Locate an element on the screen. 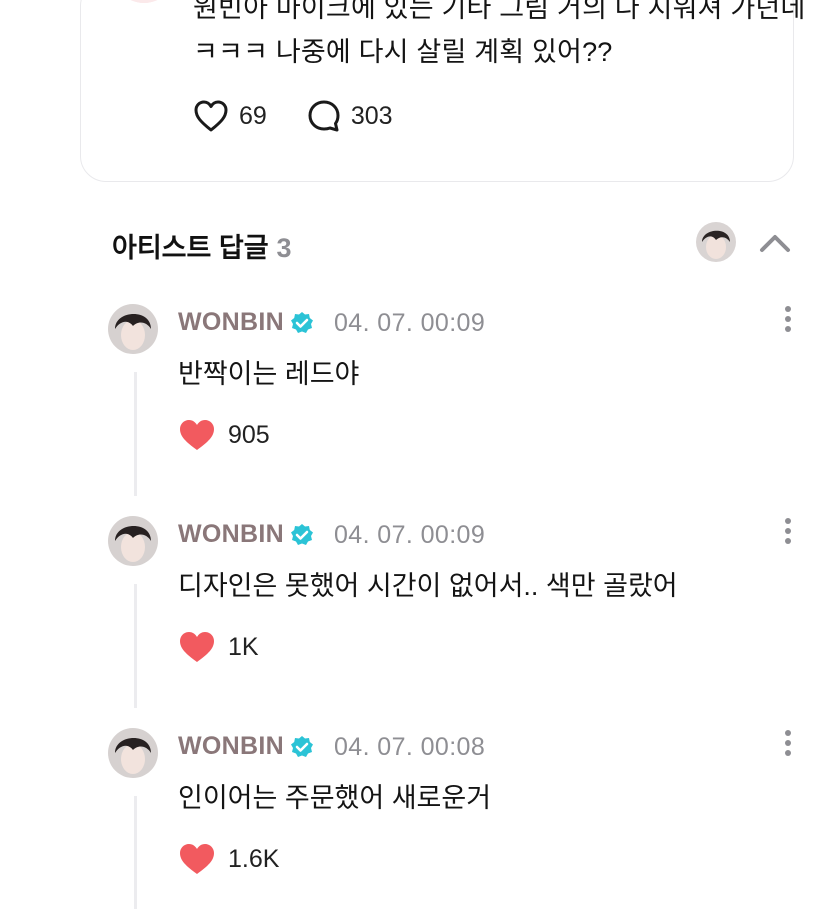 The image size is (828, 909). comment-count: 303 is located at coordinates (371, 115).